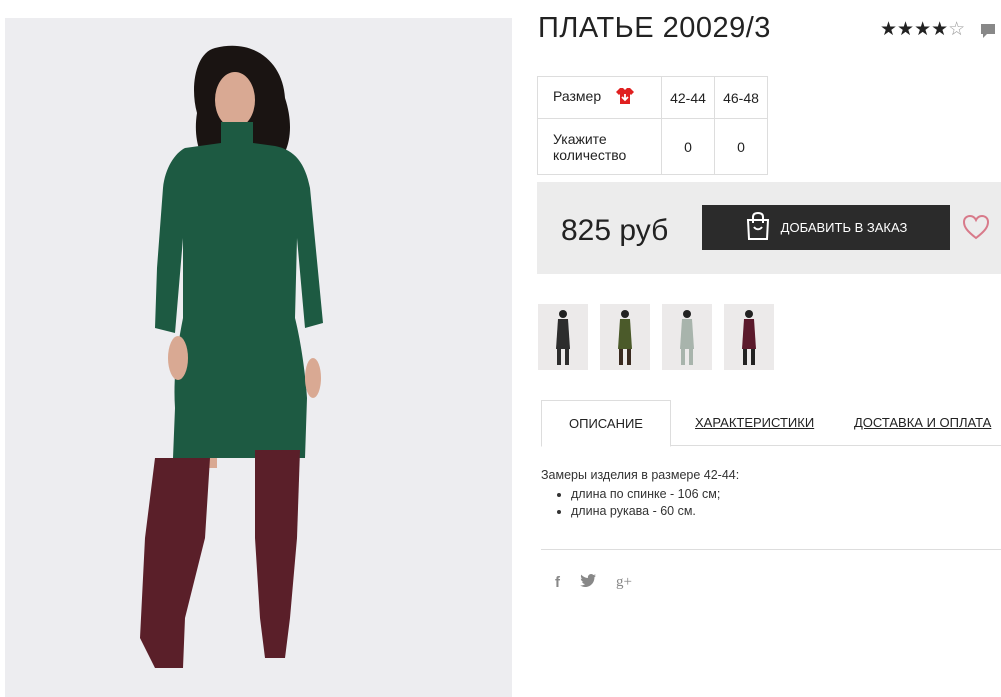  Describe the element at coordinates (625, 337) in the screenshot. I see `thumbnail-olive` at that location.